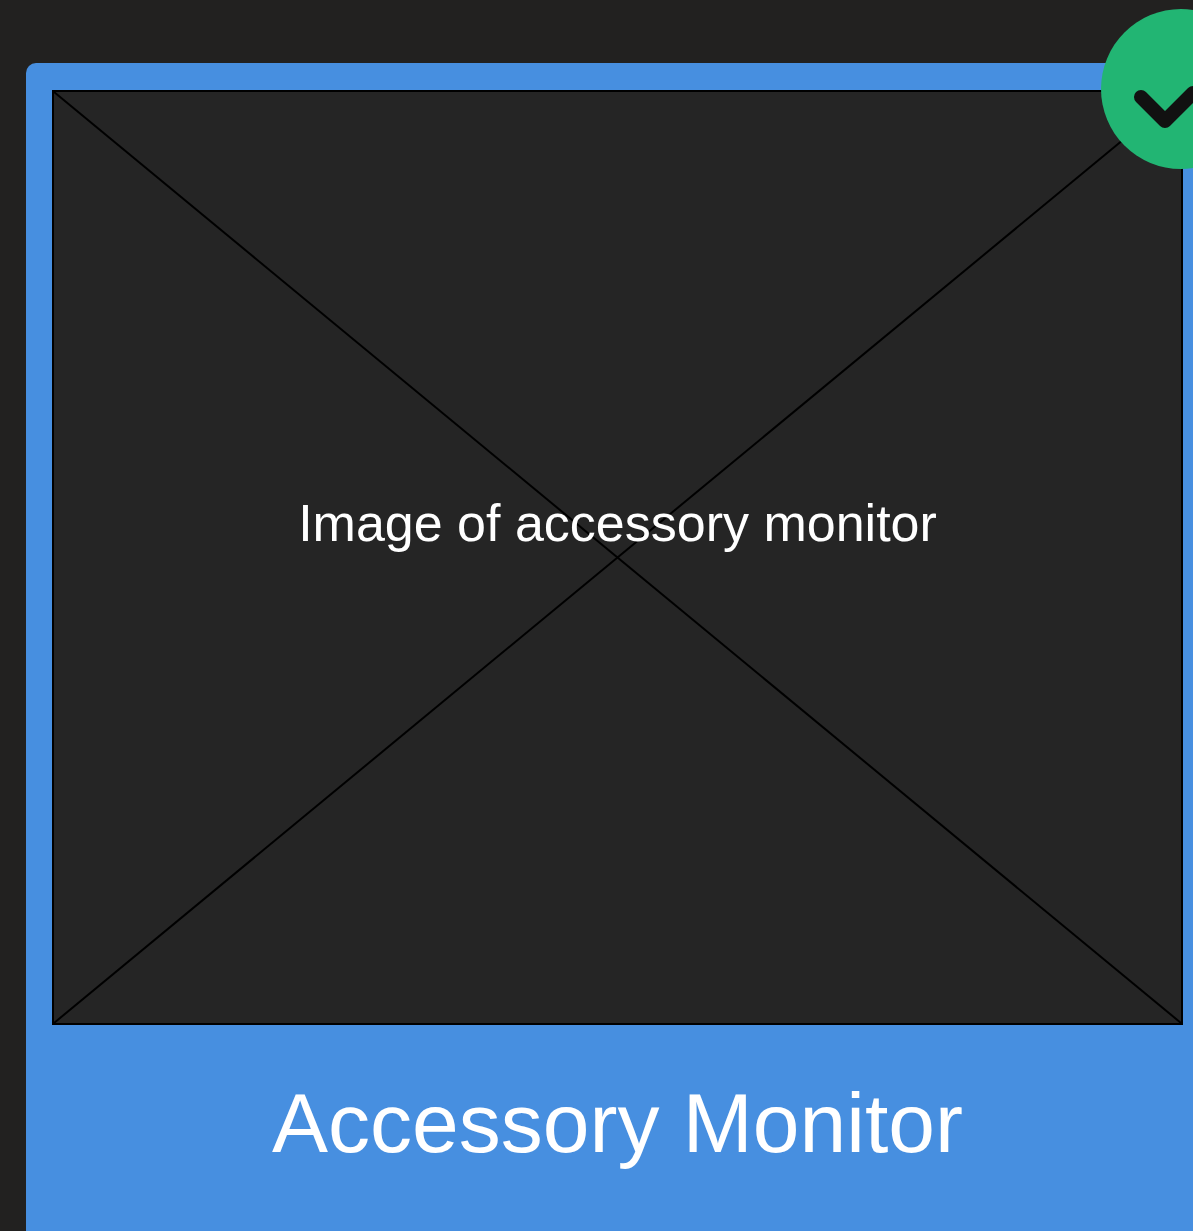 Image resolution: width=1193 pixels, height=1231 pixels. I want to click on image-caption: Image of accessory monitor, so click(617, 523).